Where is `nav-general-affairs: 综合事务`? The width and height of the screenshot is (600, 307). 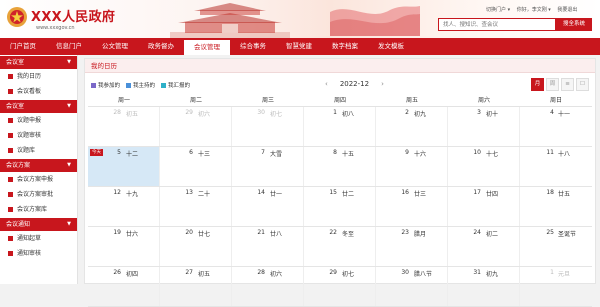 nav-general-affairs: 综合事务 is located at coordinates (253, 46).